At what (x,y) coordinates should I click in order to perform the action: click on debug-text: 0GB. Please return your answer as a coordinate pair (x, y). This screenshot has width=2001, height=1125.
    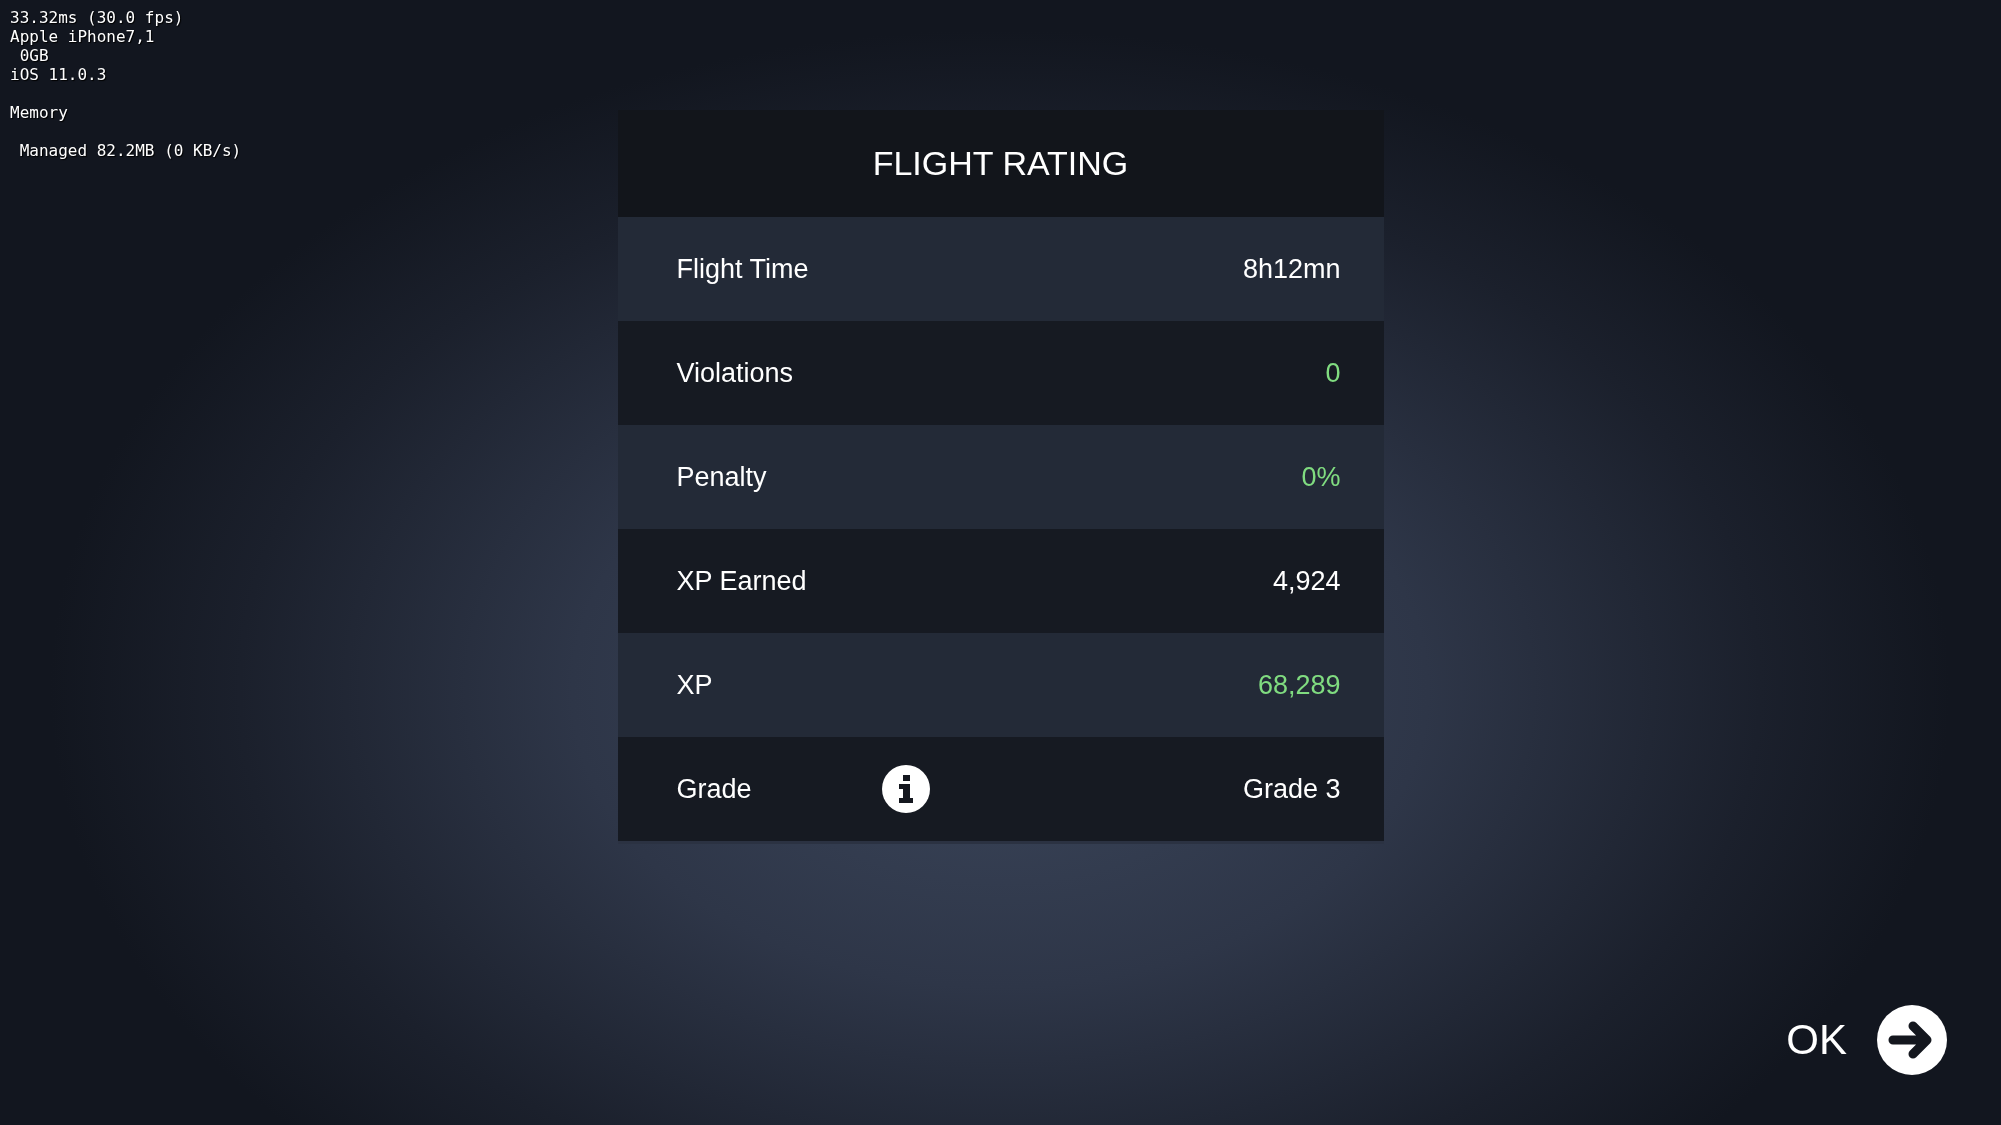
    Looking at the image, I should click on (33, 55).